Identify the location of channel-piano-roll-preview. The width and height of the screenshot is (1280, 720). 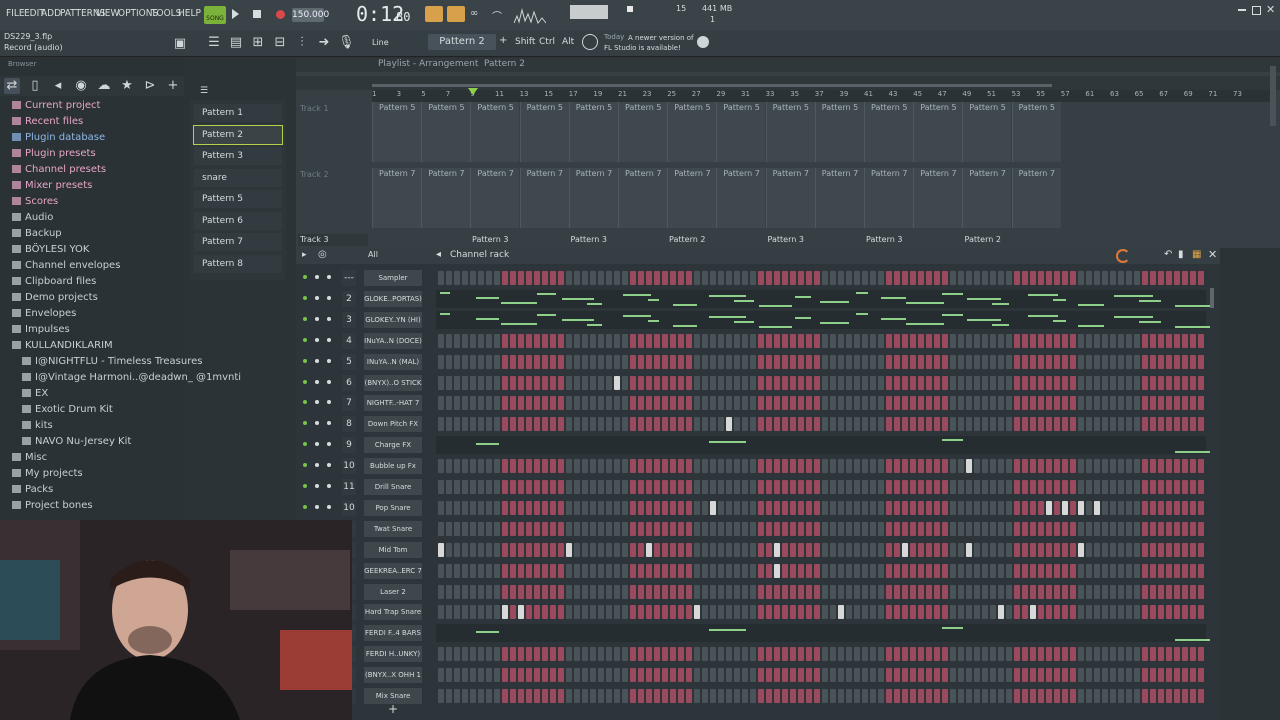
(823, 445).